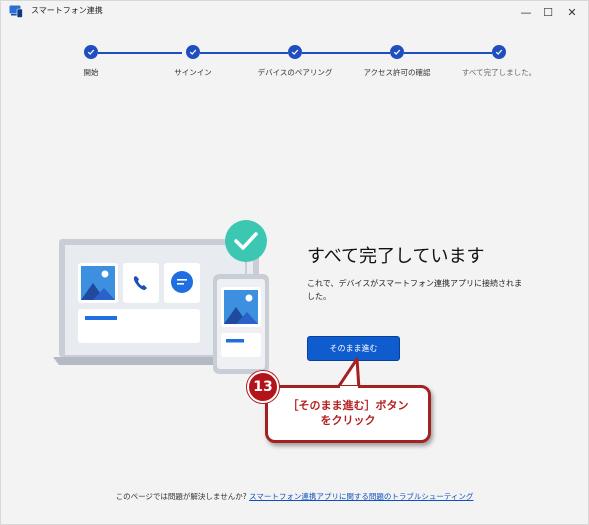  What do you see at coordinates (181, 496) in the screenshot?
I see `footer-prefix-text: このページでは問題が解決しませんか?` at bounding box center [181, 496].